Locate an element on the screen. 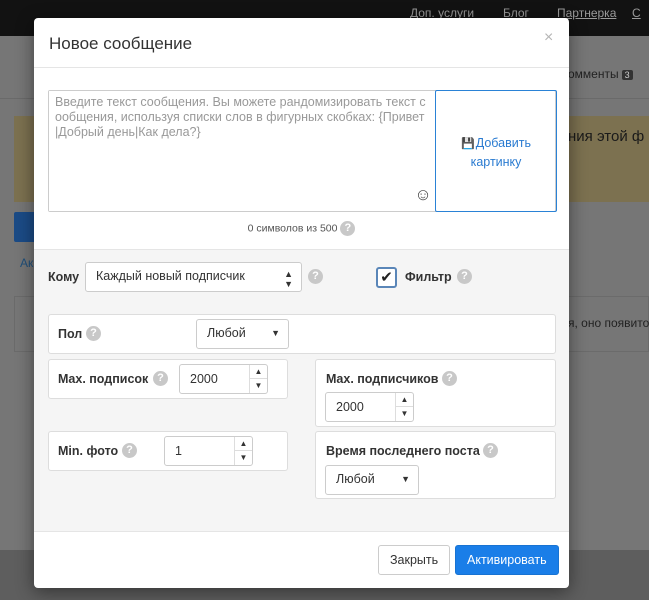  empty-state-text: я, оно появито is located at coordinates (608, 323).